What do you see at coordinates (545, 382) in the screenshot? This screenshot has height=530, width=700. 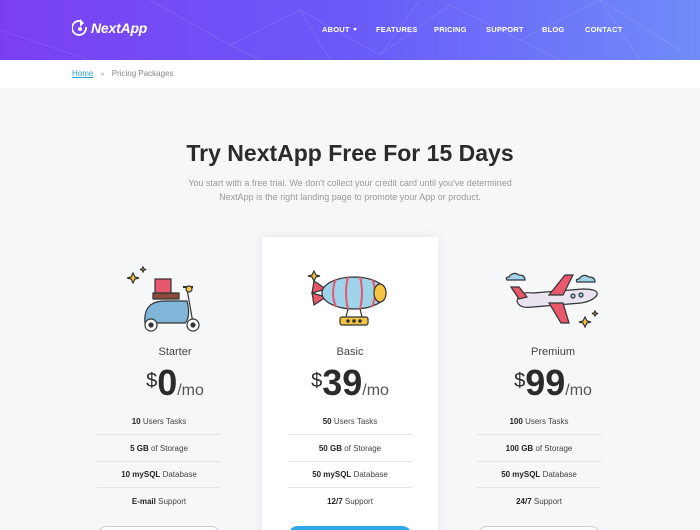 I see `price-amount: 99` at bounding box center [545, 382].